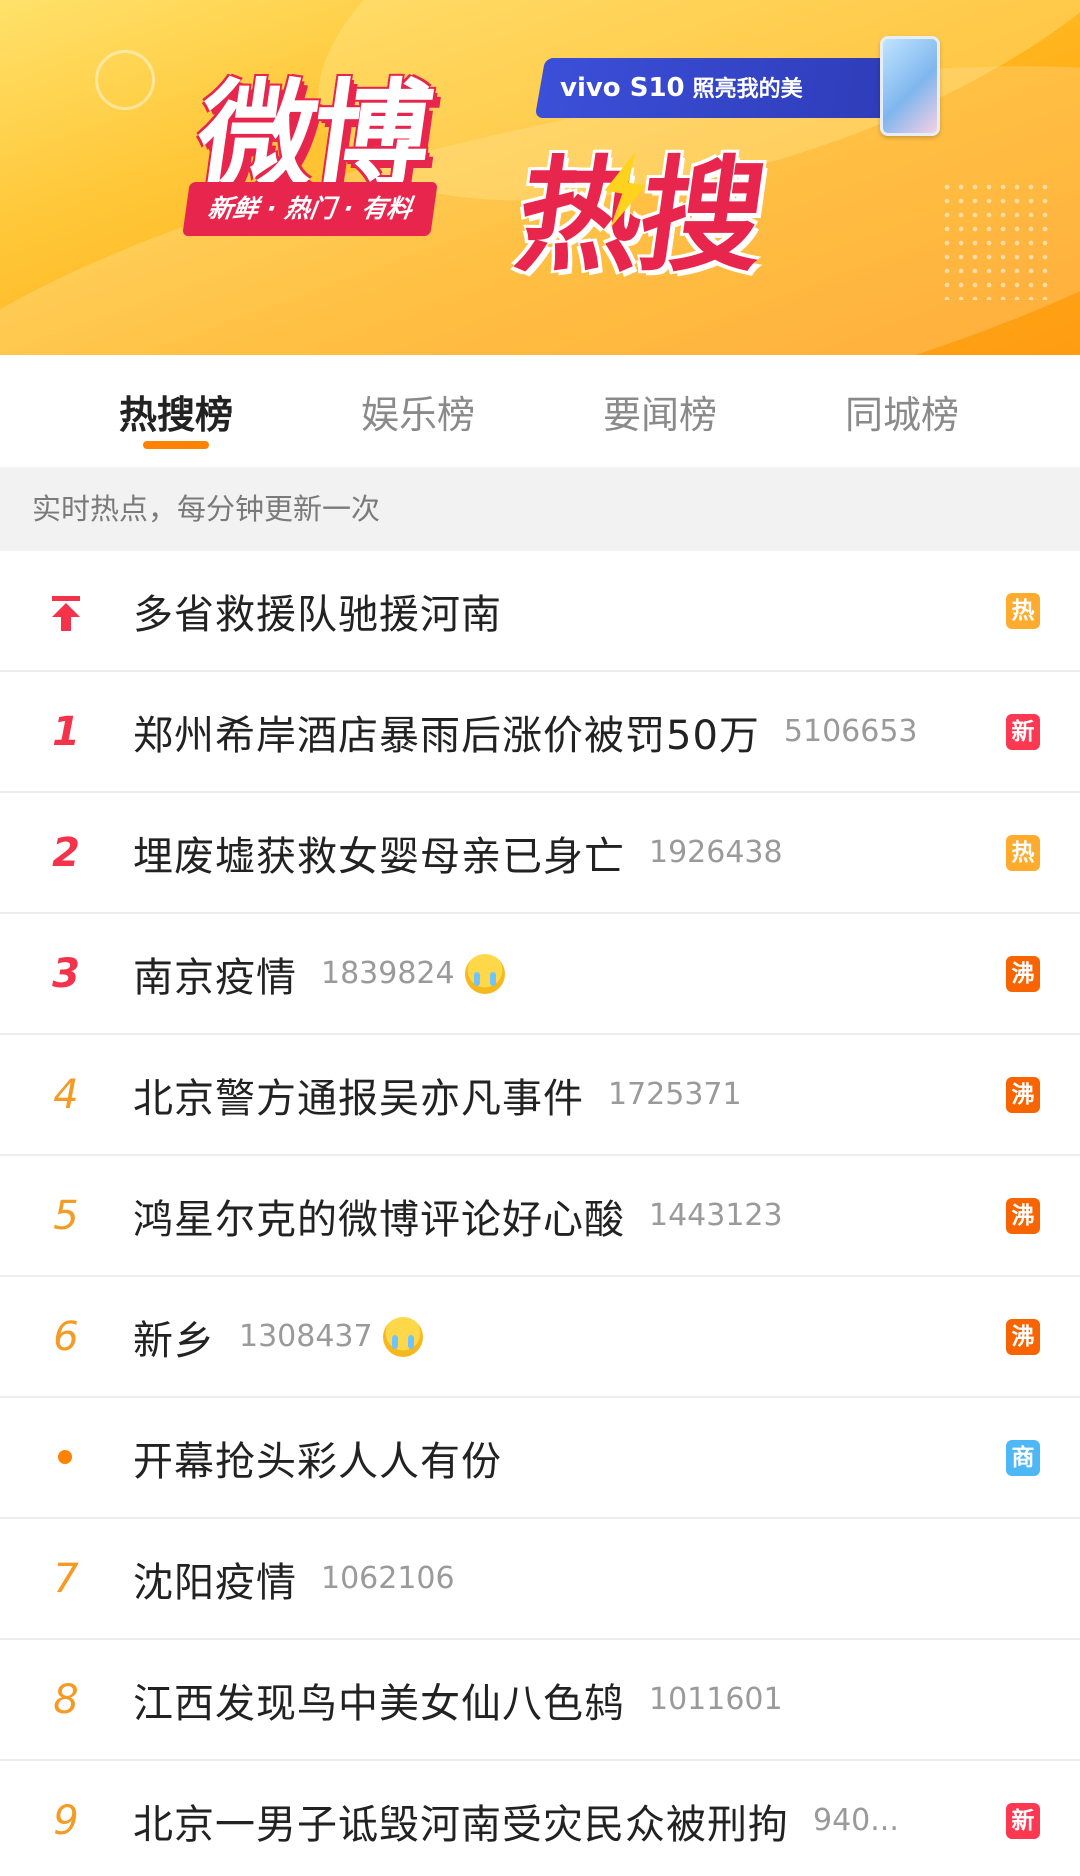 This screenshot has height=1876, width=1080. I want to click on row-content: 鸿星尔克的微博评论好心酸 1443123, so click(546, 1215).